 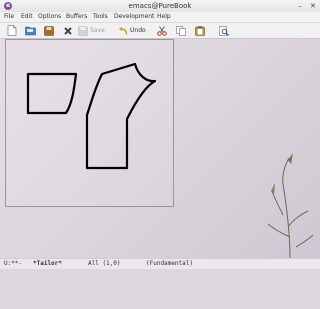 I want to click on kill-buffer-button, so click(x=68, y=30).